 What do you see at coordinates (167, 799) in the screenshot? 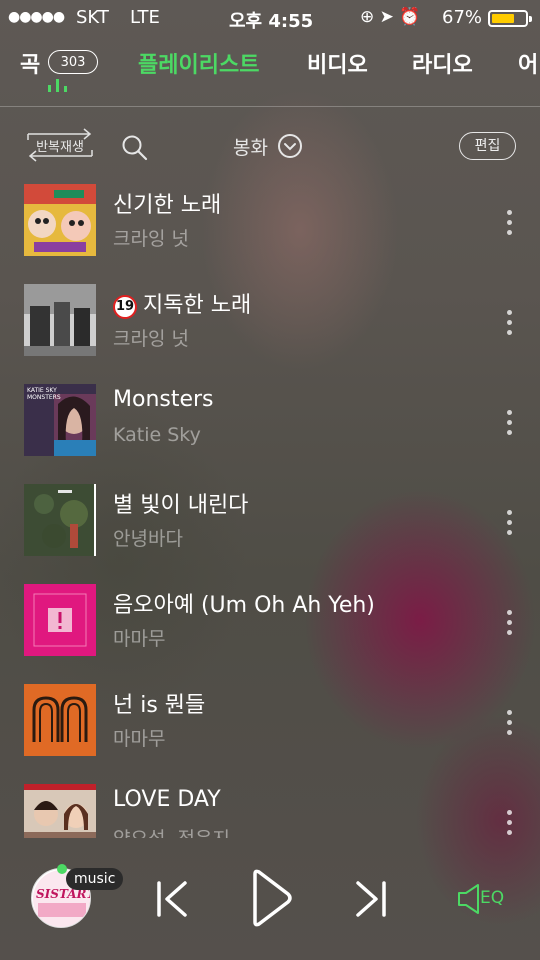
I see `song-title: LOVE DAY` at bounding box center [167, 799].